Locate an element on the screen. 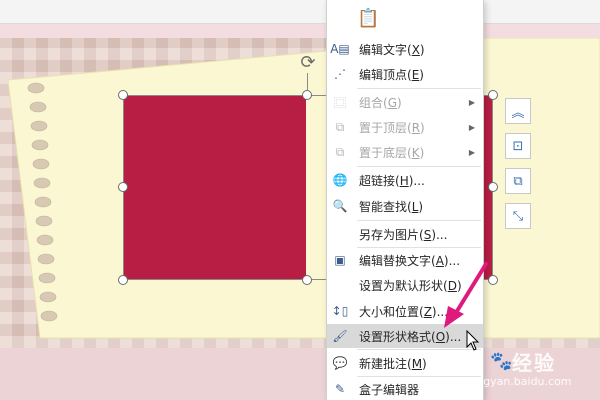  window-top-strip is located at coordinates (300, 12).